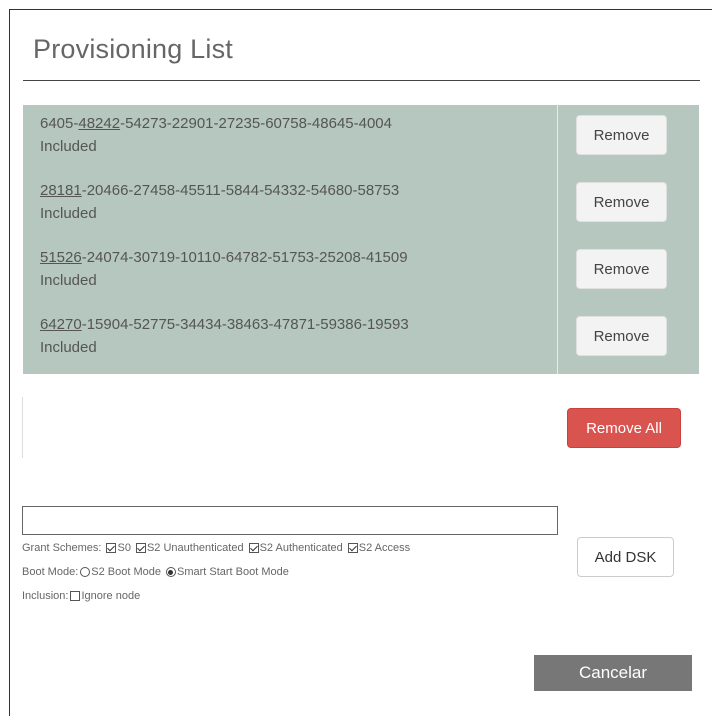 The width and height of the screenshot is (714, 716). Describe the element at coordinates (290, 520) in the screenshot. I see `dsk-input` at that location.